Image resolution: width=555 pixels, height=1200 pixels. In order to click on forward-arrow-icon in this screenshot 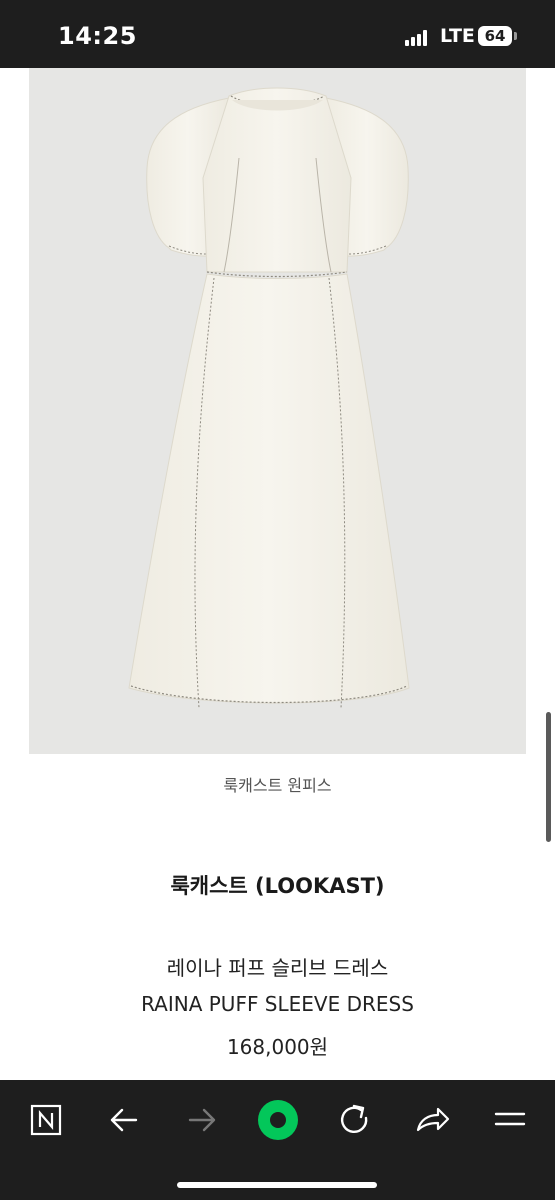, I will do `click(202, 1120)`.